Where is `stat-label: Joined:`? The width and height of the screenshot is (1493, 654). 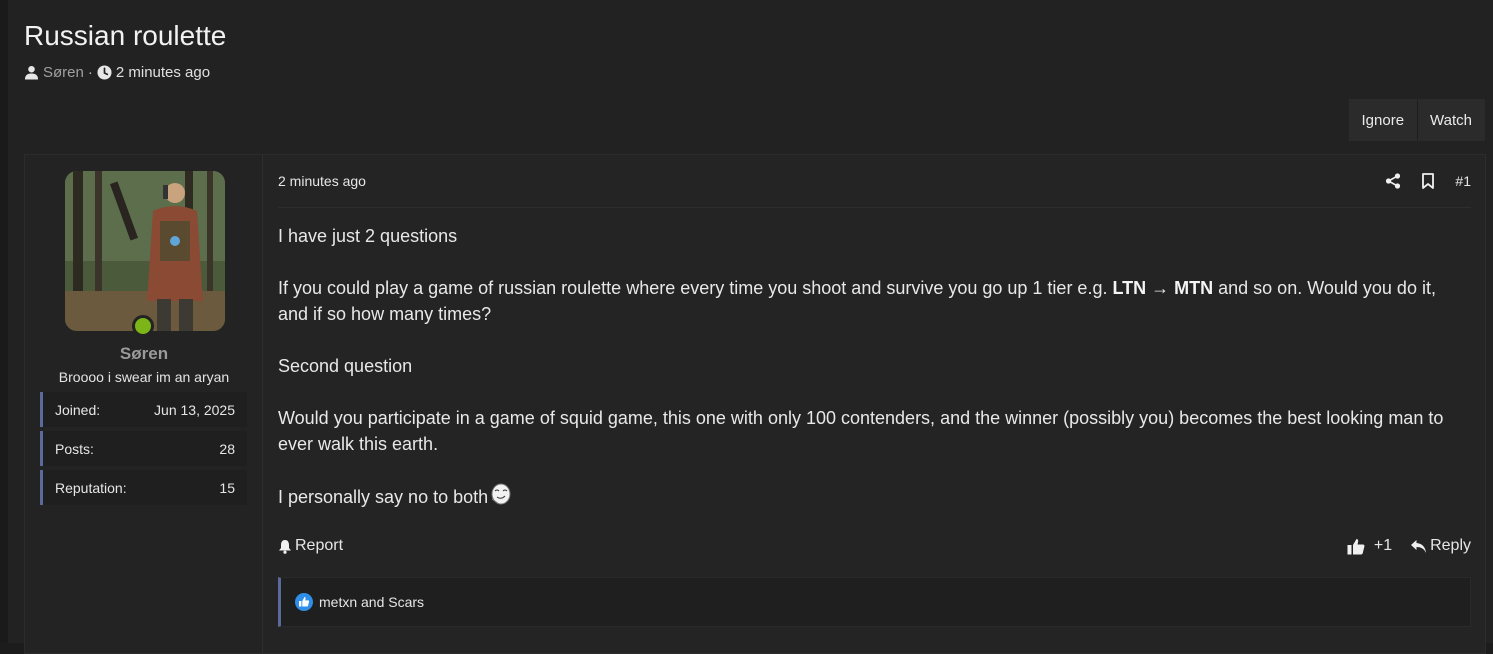 stat-label: Joined: is located at coordinates (78, 409).